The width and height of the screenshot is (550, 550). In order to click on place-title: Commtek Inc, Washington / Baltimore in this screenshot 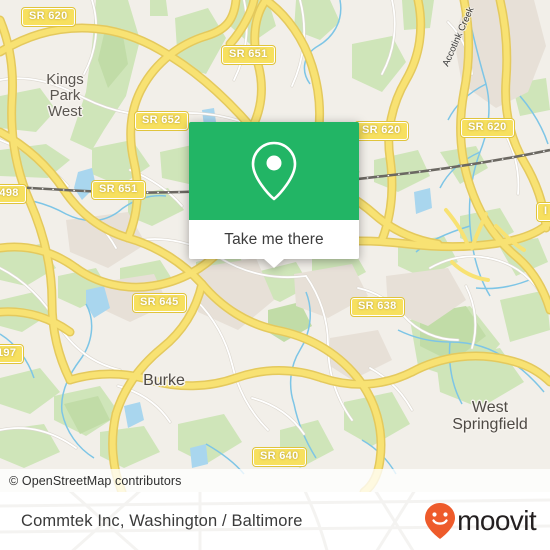, I will do `click(162, 520)`.